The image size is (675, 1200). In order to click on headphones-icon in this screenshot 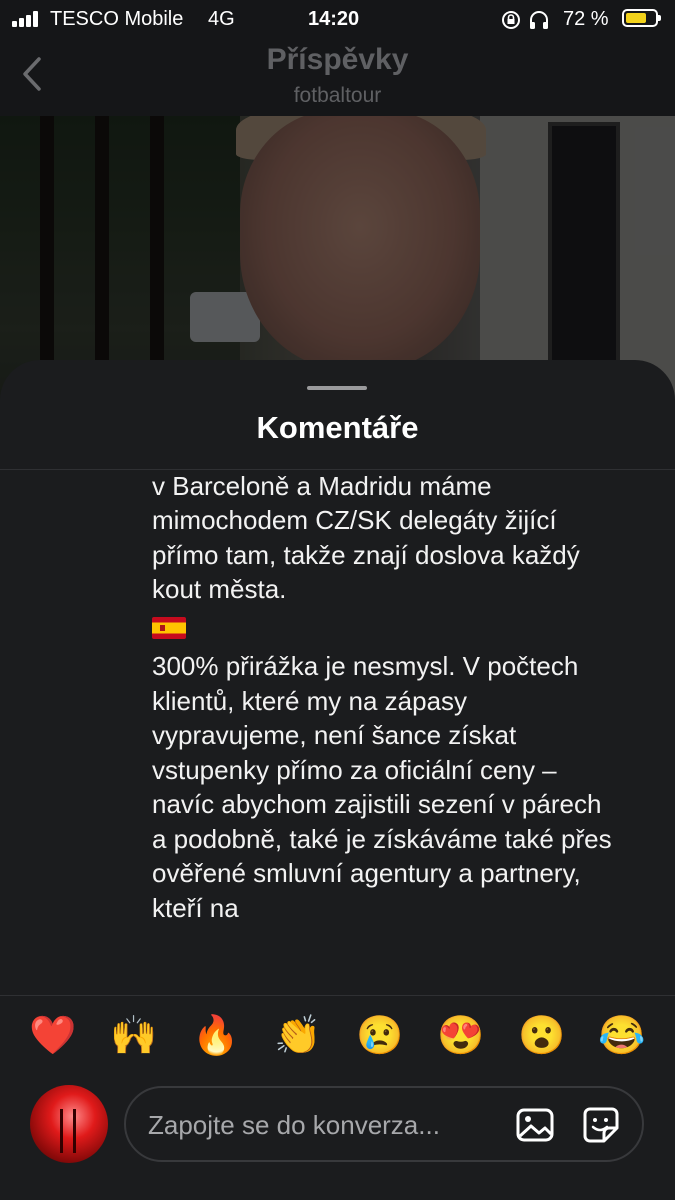, I will do `click(539, 20)`.